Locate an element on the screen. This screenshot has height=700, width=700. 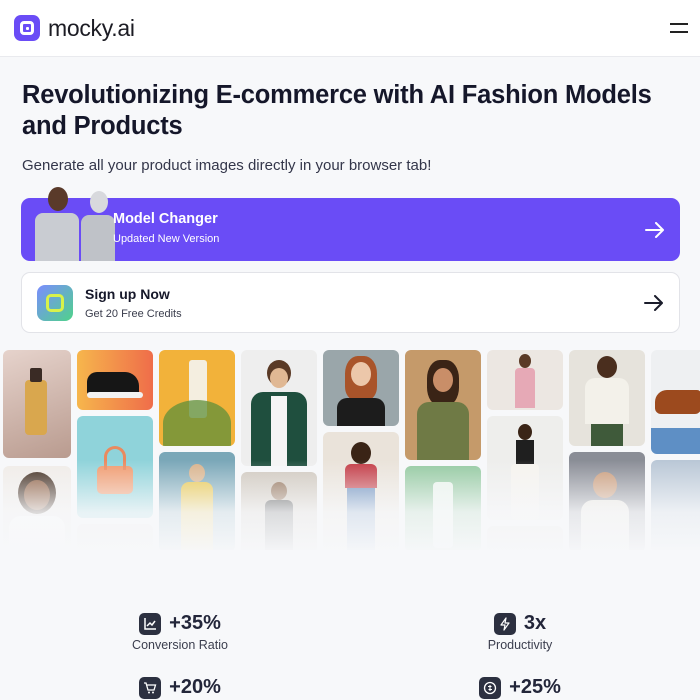
stat-value: +20% is located at coordinates (195, 687).